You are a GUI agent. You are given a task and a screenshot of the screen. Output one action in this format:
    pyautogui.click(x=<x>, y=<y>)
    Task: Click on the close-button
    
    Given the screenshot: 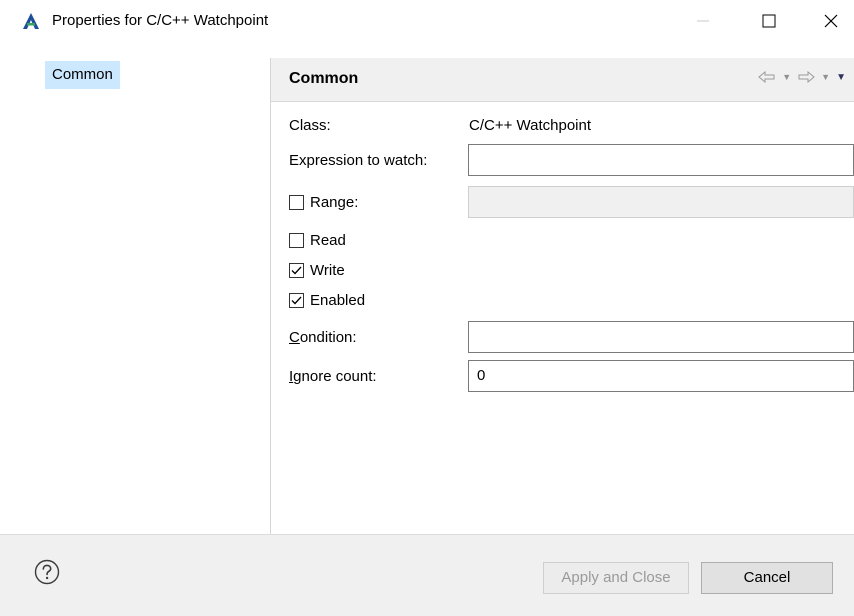 What is the action you would take?
    pyautogui.click(x=831, y=21)
    